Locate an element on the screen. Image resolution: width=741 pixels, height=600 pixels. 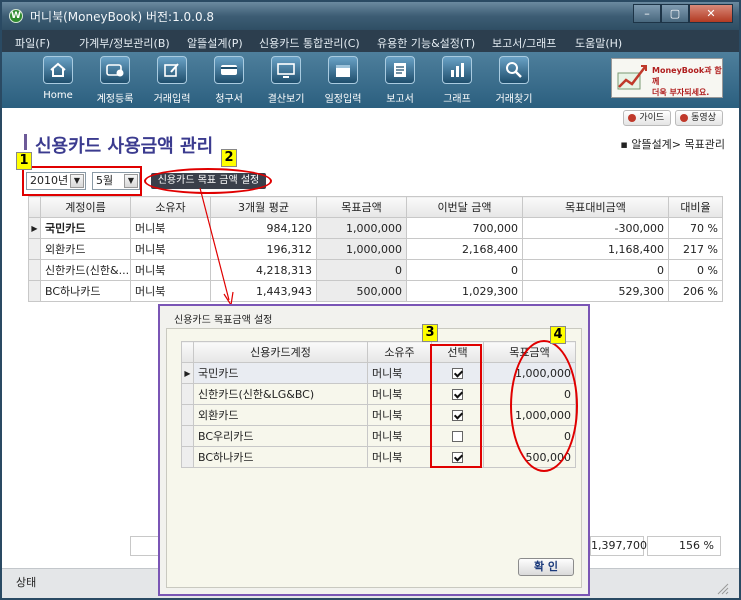
toolbar-label: 거래입력 is located at coordinates (172, 99).